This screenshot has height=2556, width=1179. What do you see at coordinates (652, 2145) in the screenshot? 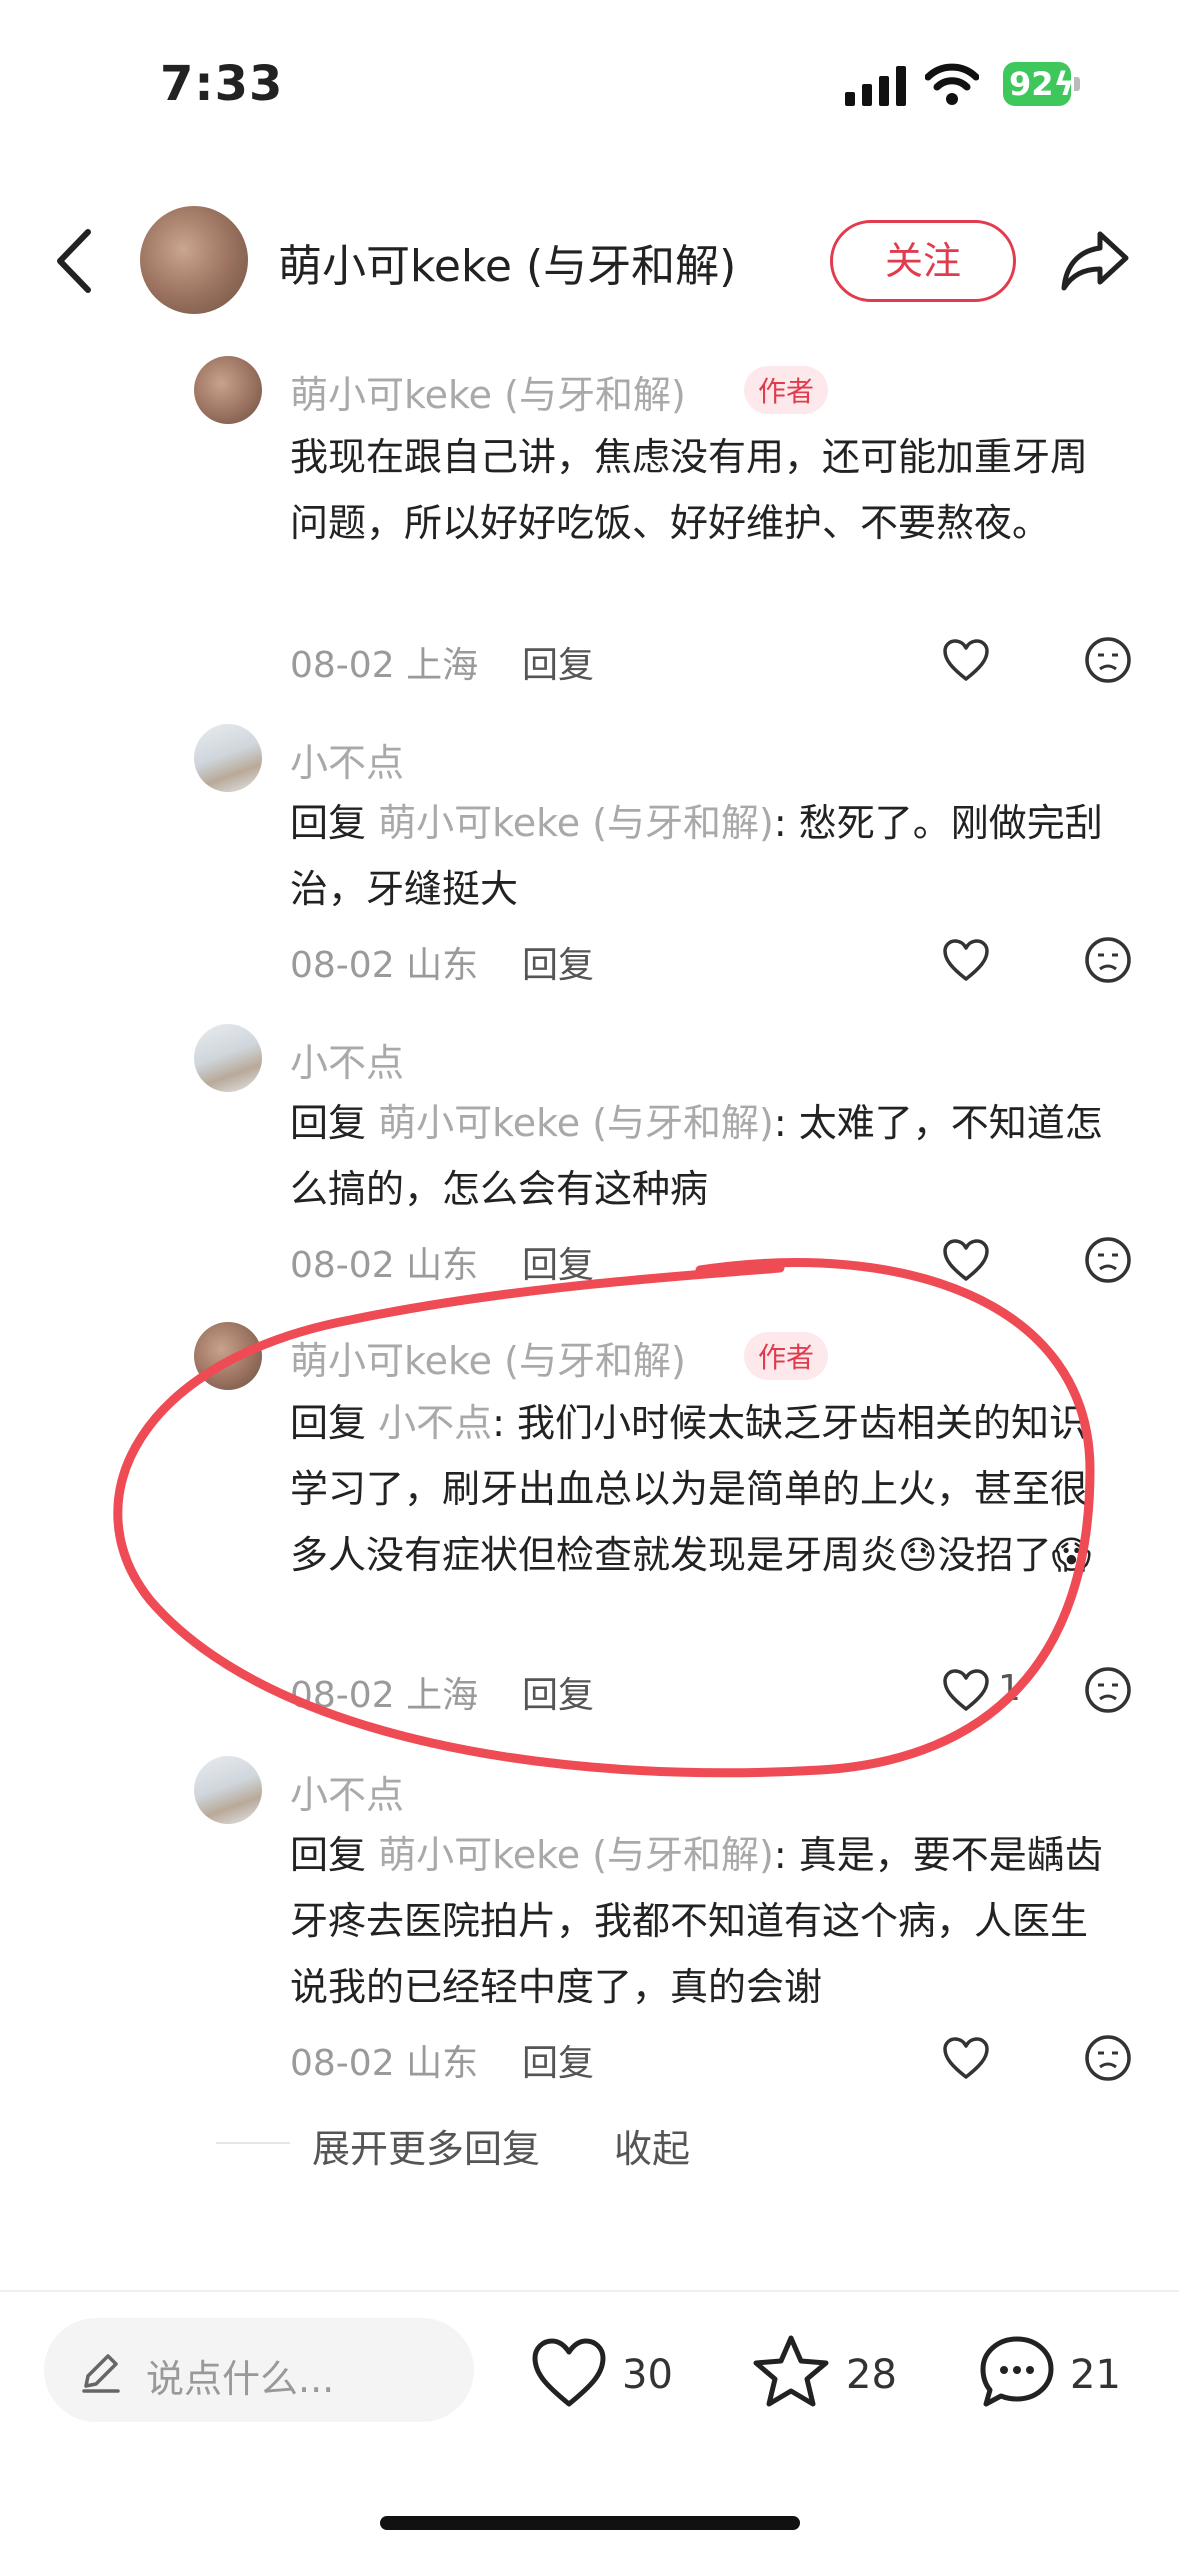
I see `collapse-replies-button: 收起` at bounding box center [652, 2145].